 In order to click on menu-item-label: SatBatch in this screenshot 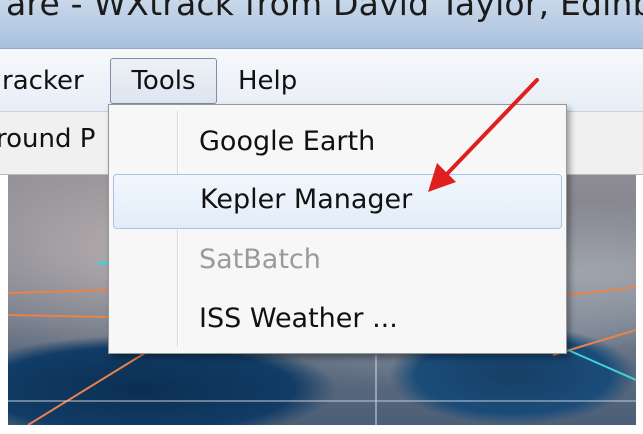, I will do `click(260, 259)`.